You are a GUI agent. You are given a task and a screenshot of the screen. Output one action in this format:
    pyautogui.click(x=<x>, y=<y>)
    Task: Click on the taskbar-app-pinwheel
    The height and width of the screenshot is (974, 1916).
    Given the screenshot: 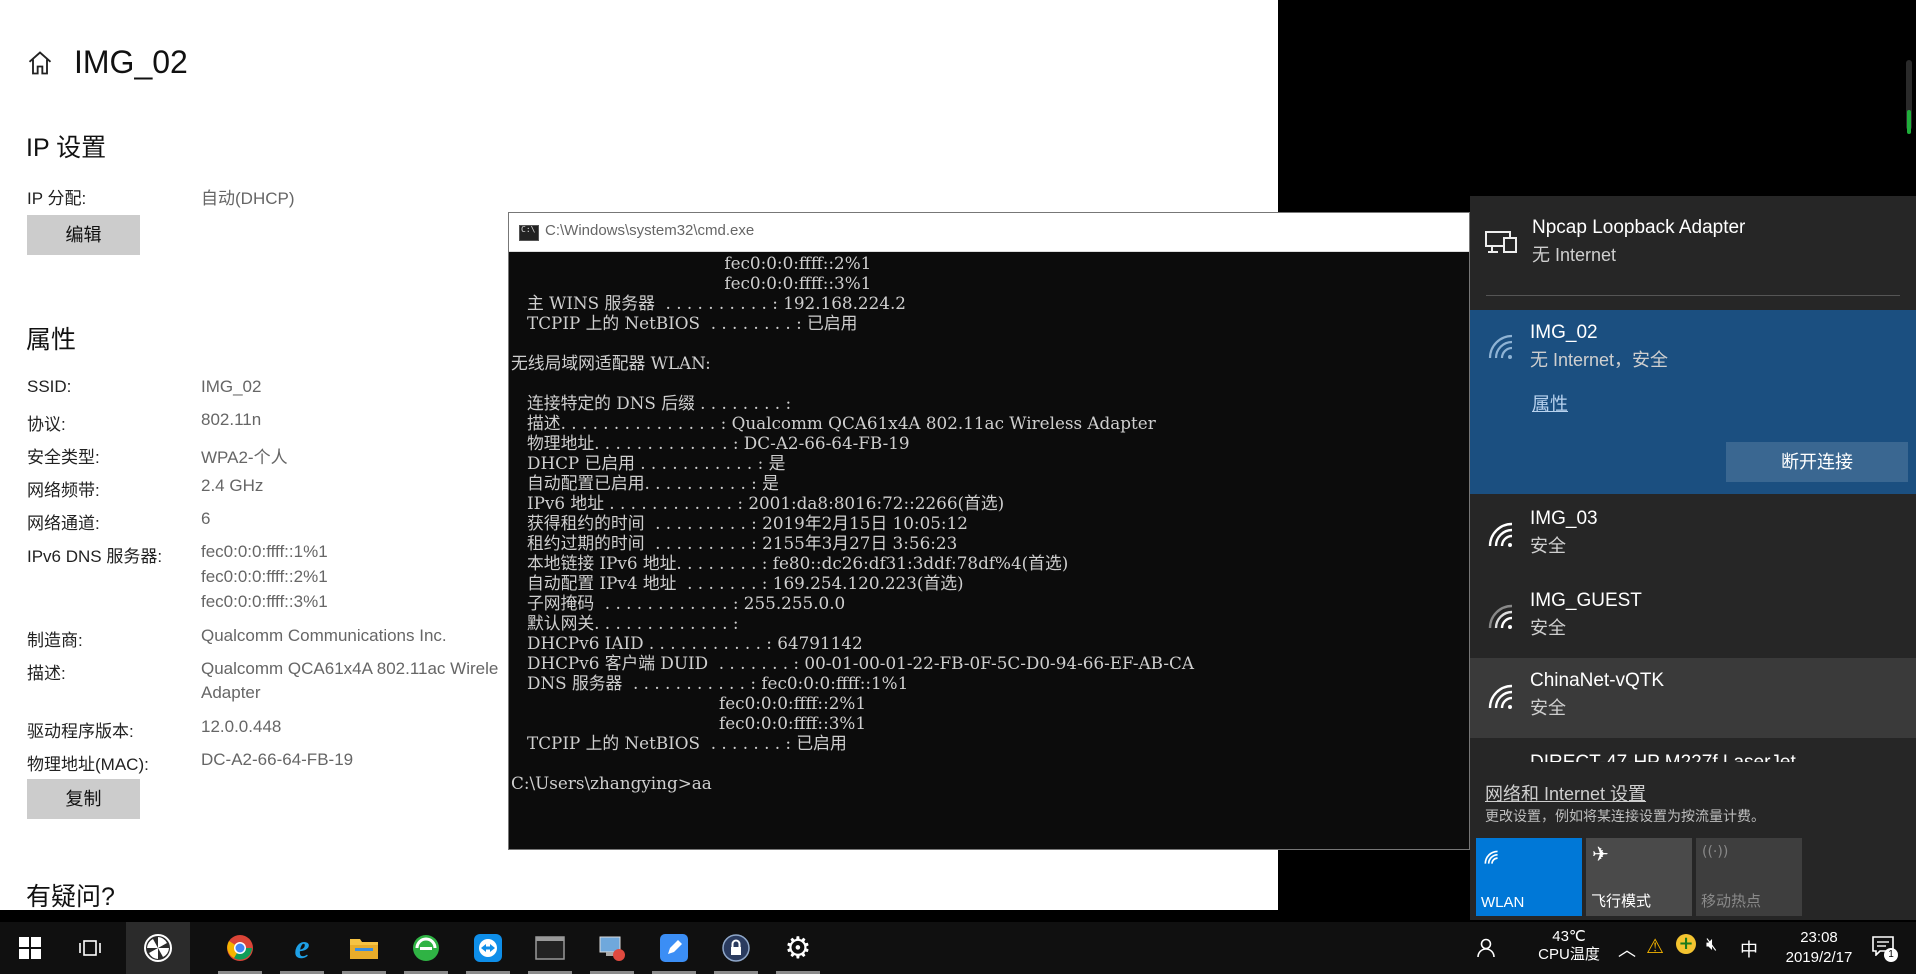 What is the action you would take?
    pyautogui.click(x=158, y=948)
    